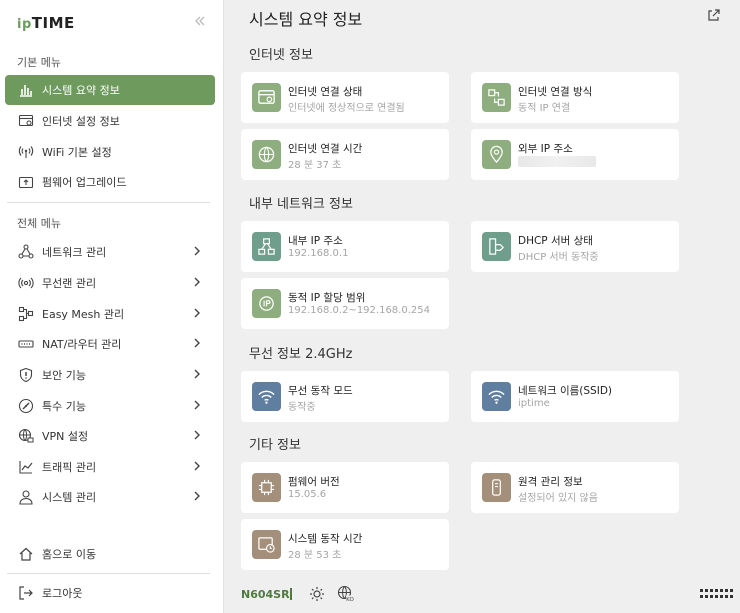 The height and width of the screenshot is (613, 740). Describe the element at coordinates (110, 121) in the screenshot. I see `sidebar-item-internet-settings: 인터넷 설정 정보` at that location.